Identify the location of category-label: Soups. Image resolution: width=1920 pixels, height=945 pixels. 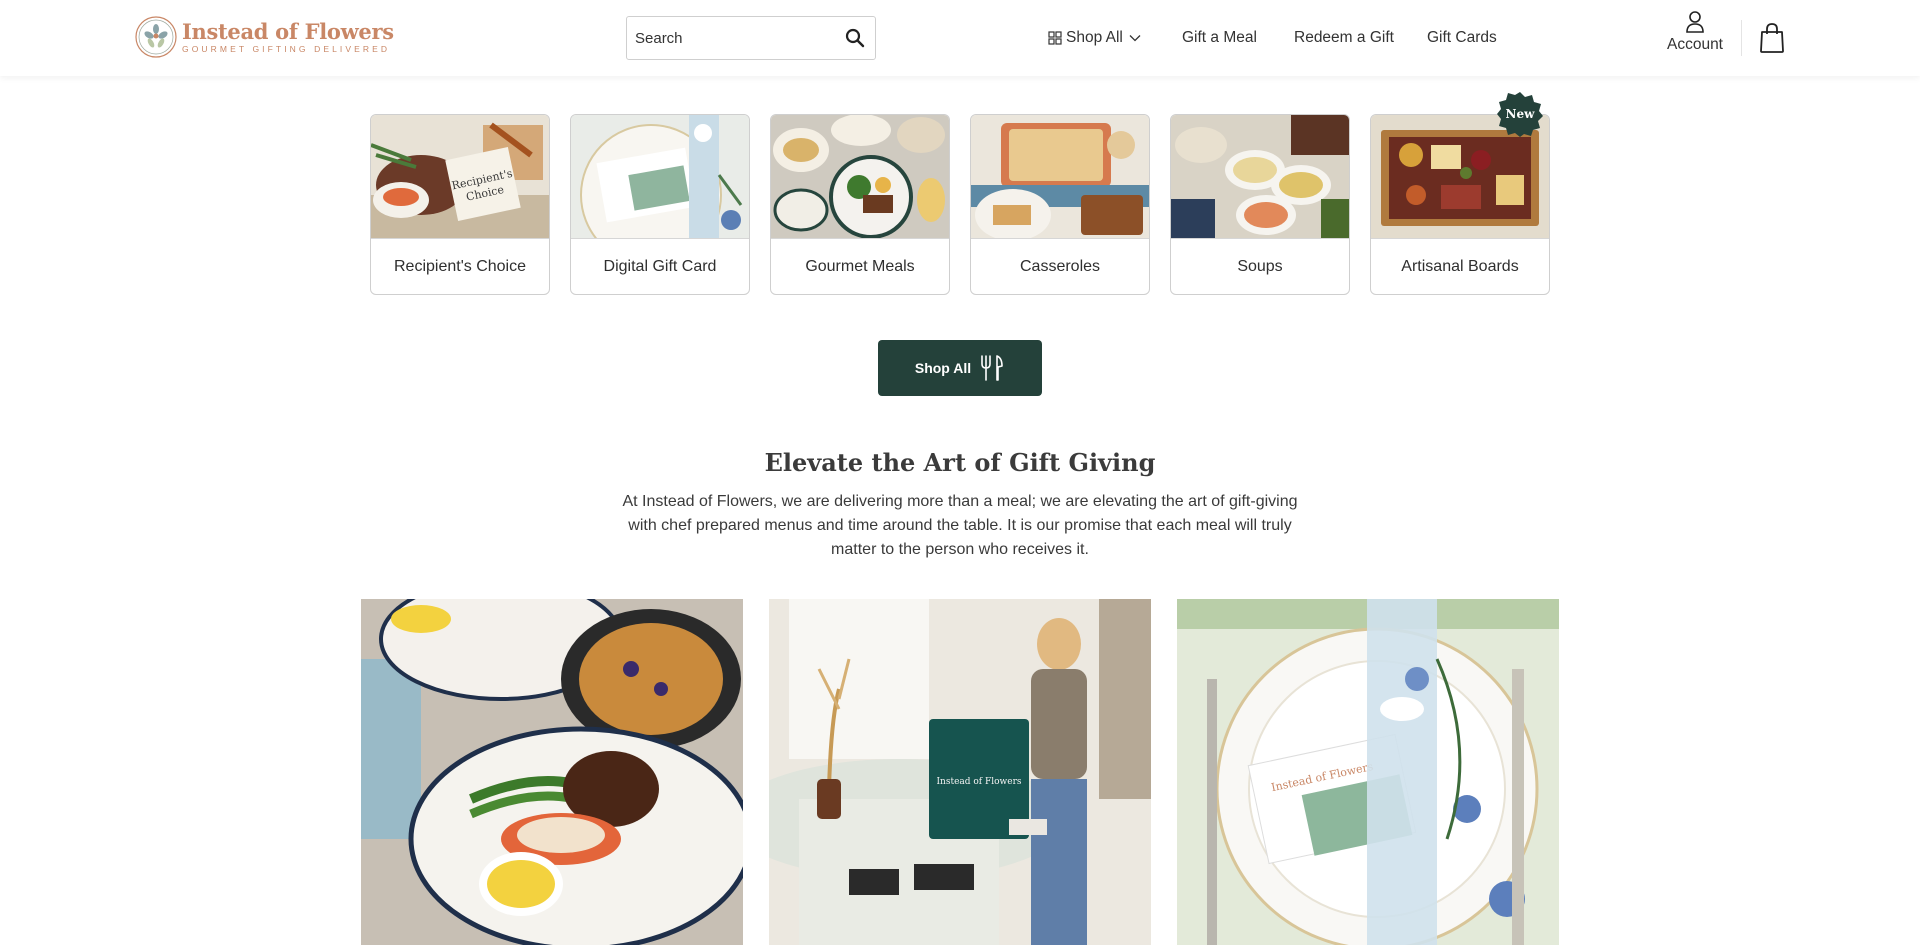
(1260, 266).